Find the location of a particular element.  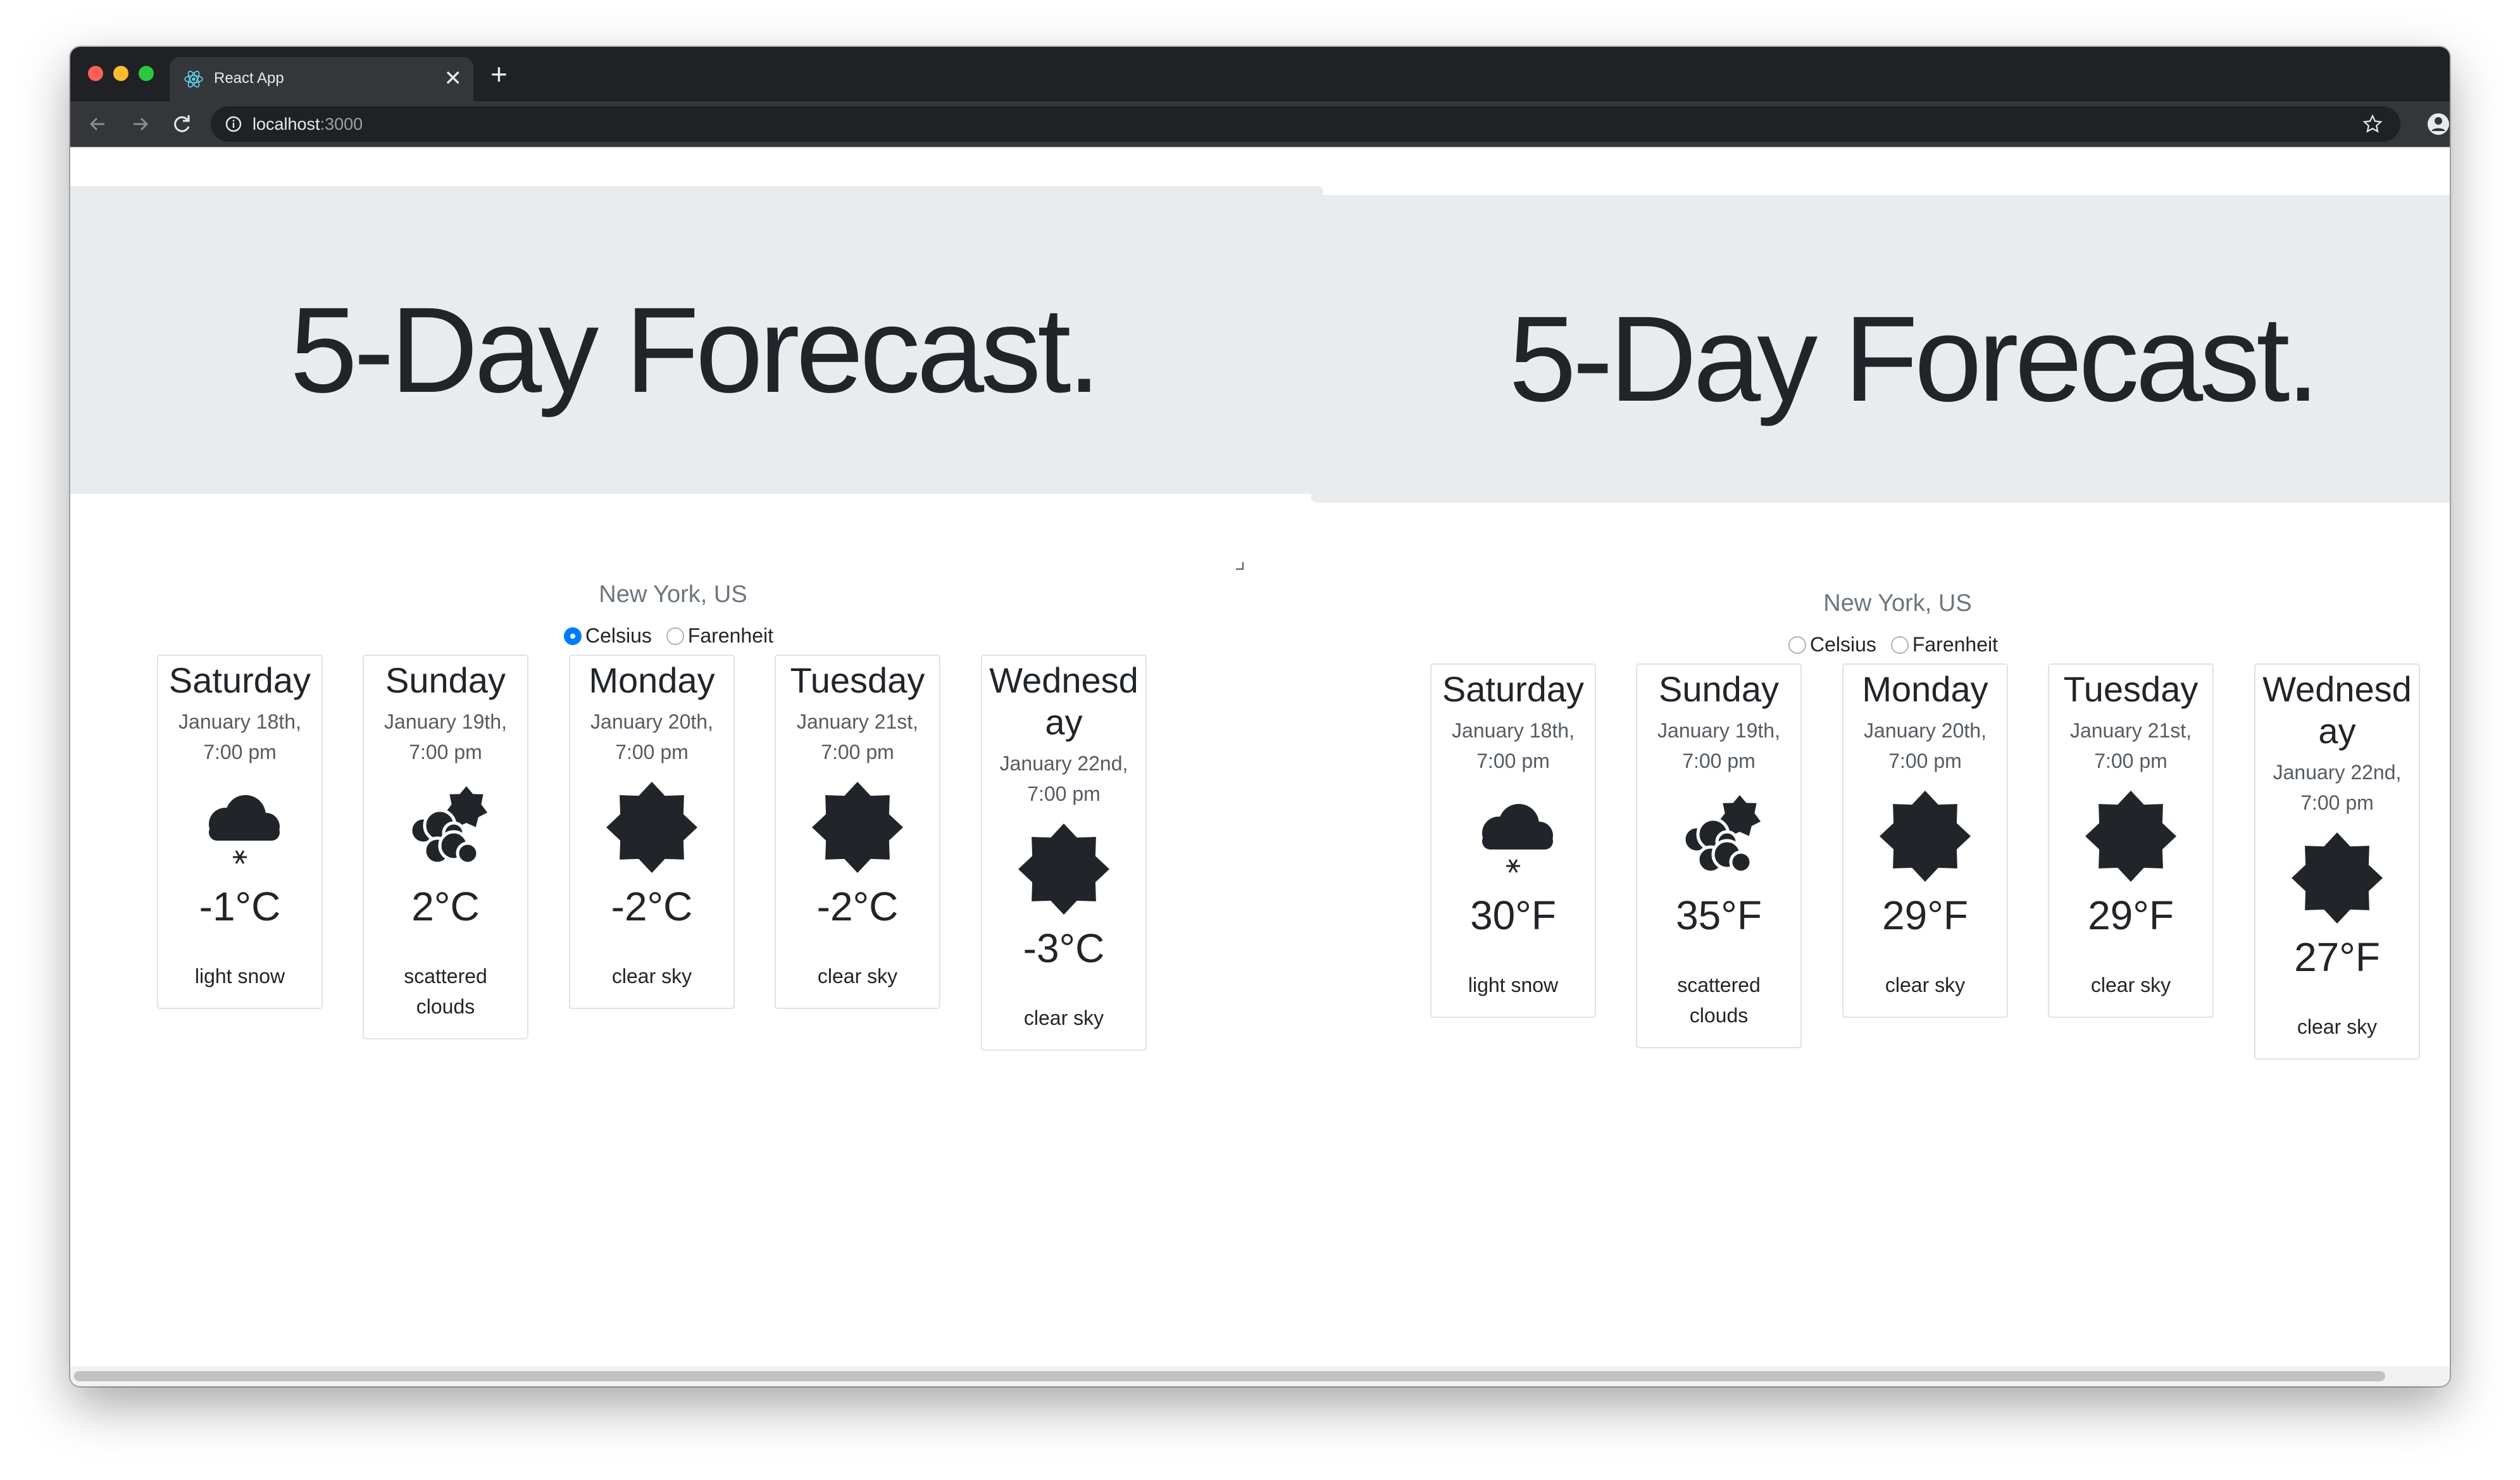

back-arrow-icon is located at coordinates (98, 124).